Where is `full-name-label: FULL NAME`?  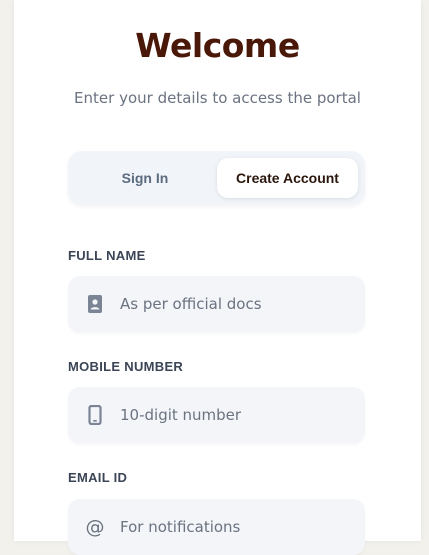 full-name-label: FULL NAME is located at coordinates (107, 255).